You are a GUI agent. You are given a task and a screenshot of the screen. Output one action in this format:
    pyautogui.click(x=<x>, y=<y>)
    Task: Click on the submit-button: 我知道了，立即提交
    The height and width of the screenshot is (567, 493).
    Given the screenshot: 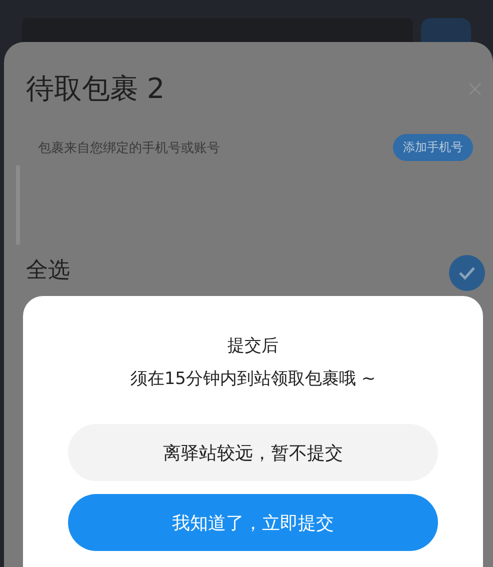 What is the action you would take?
    pyautogui.click(x=253, y=522)
    